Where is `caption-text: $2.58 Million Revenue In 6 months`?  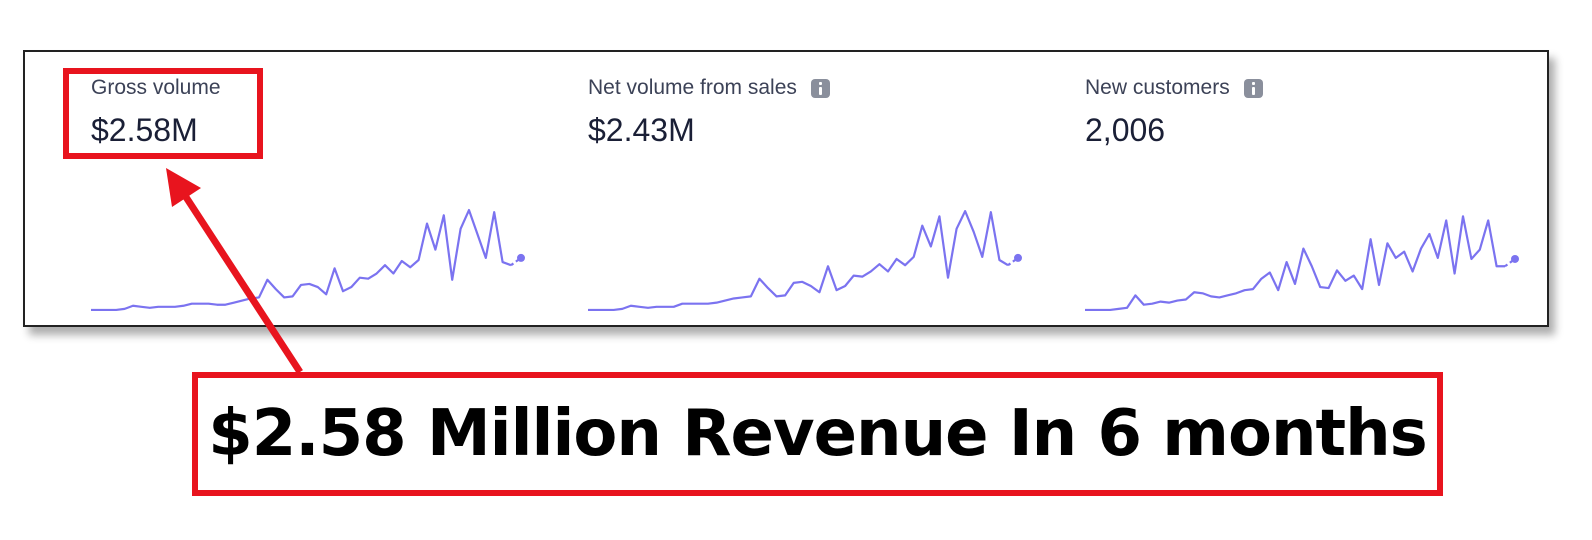
caption-text: $2.58 Million Revenue In 6 months is located at coordinates (818, 434).